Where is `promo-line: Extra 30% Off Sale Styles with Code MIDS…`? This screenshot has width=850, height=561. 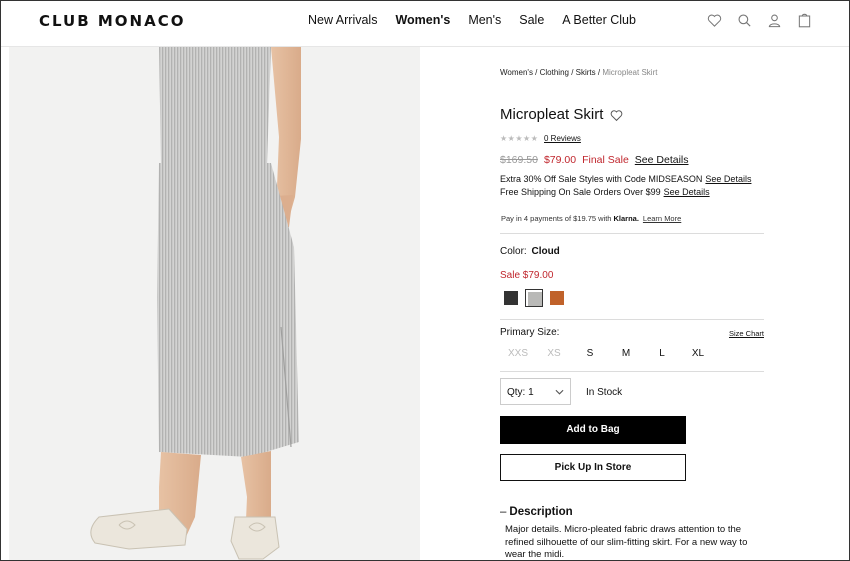 promo-line: Extra 30% Off Sale Styles with Code MIDS… is located at coordinates (625, 179).